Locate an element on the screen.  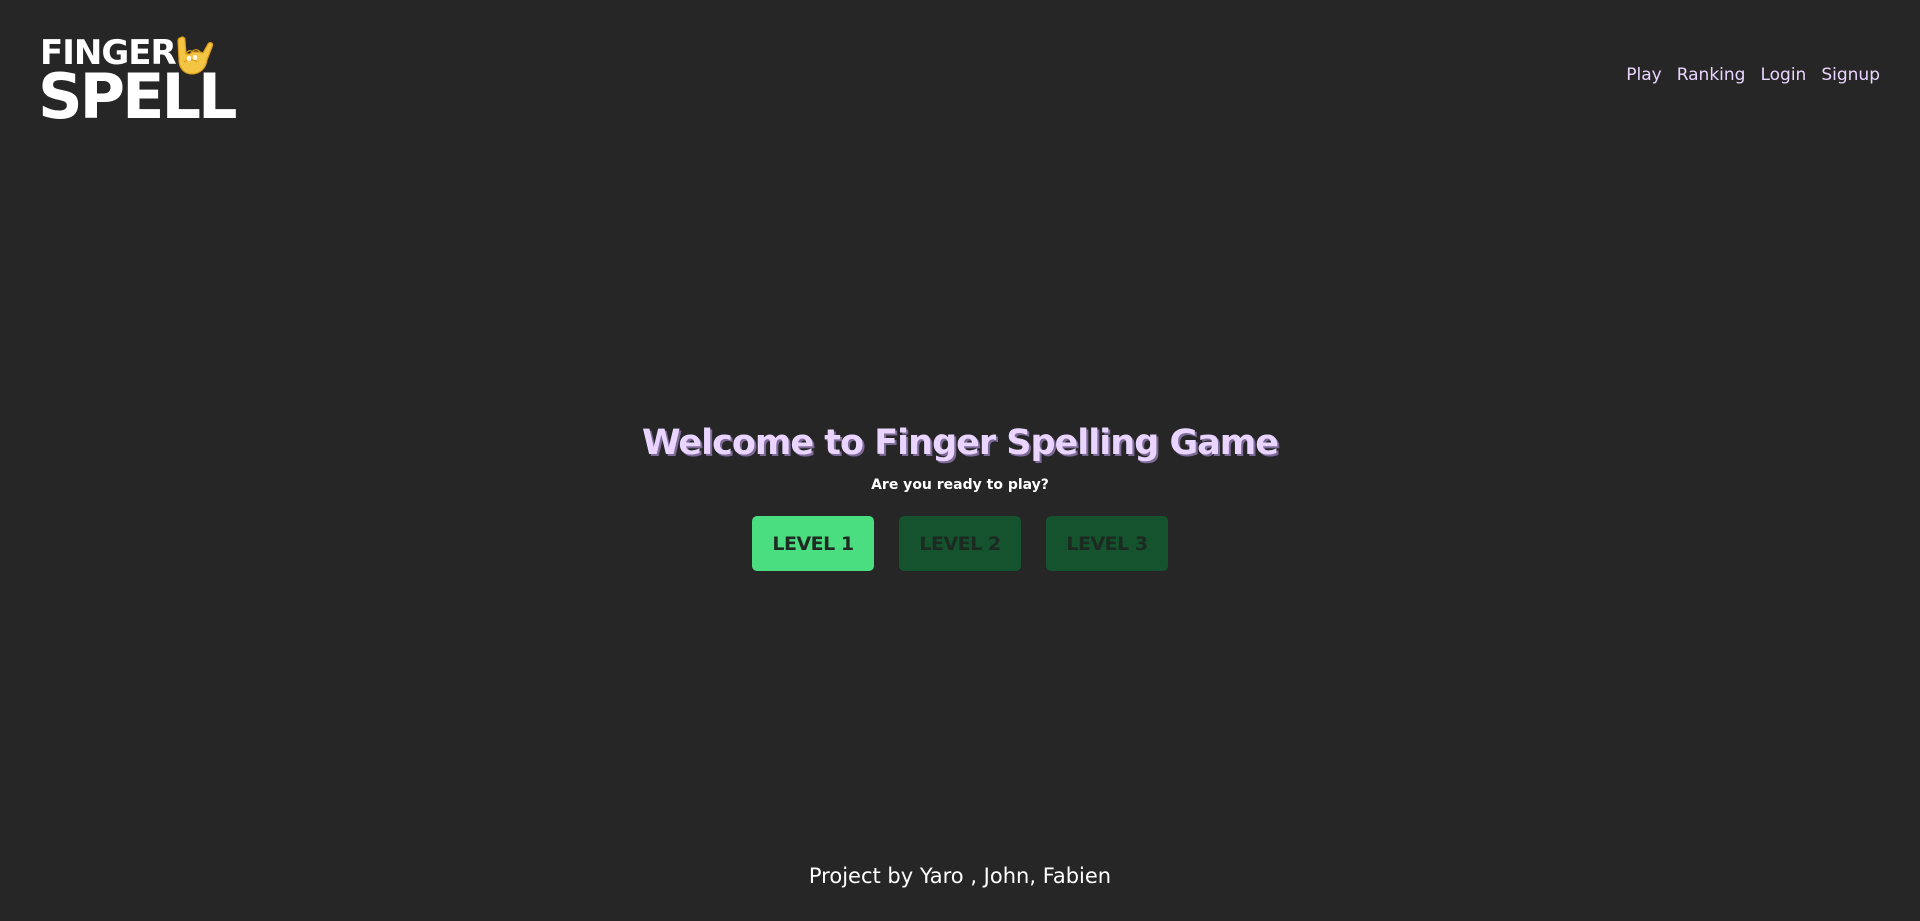
top-nav: Play Ranking Login Signup is located at coordinates (1753, 75).